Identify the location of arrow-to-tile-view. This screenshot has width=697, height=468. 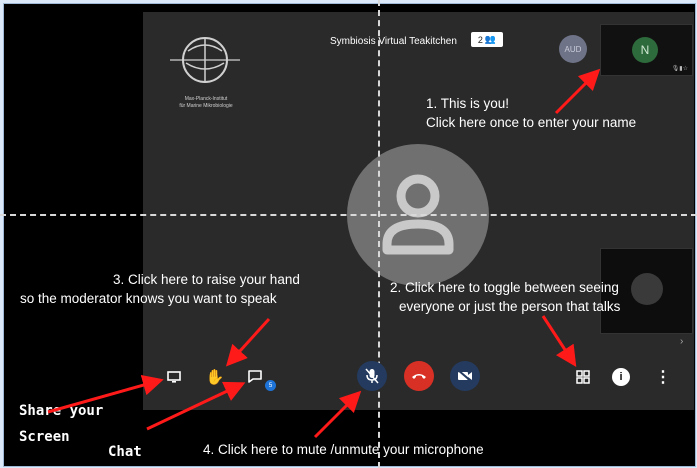
(559, 341).